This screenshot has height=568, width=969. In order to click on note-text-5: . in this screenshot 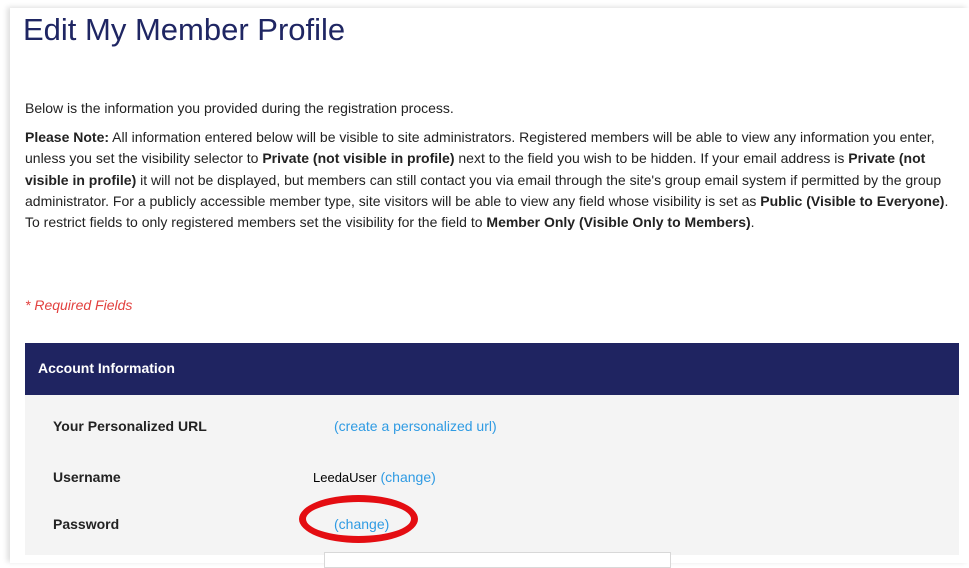, I will do `click(752, 222)`.